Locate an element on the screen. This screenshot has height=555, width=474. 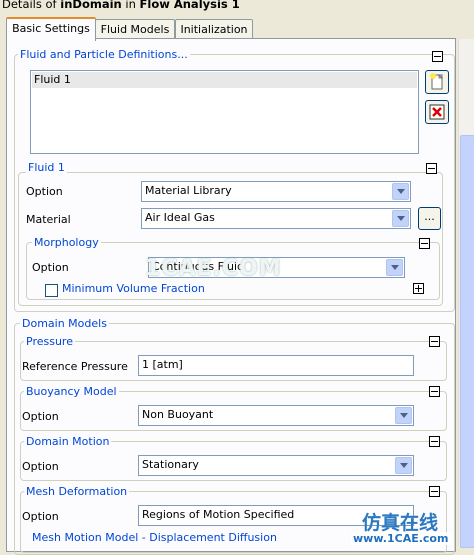
watermark: 1CAE.COM is located at coordinates (213, 268).